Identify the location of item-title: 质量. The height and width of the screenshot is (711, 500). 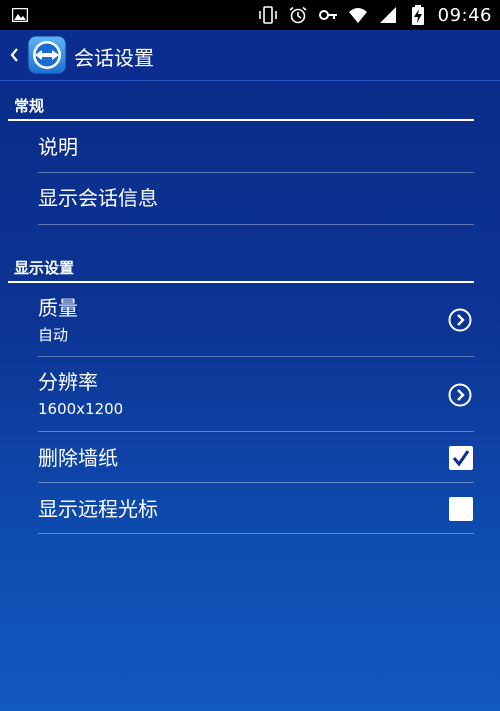
(58, 308).